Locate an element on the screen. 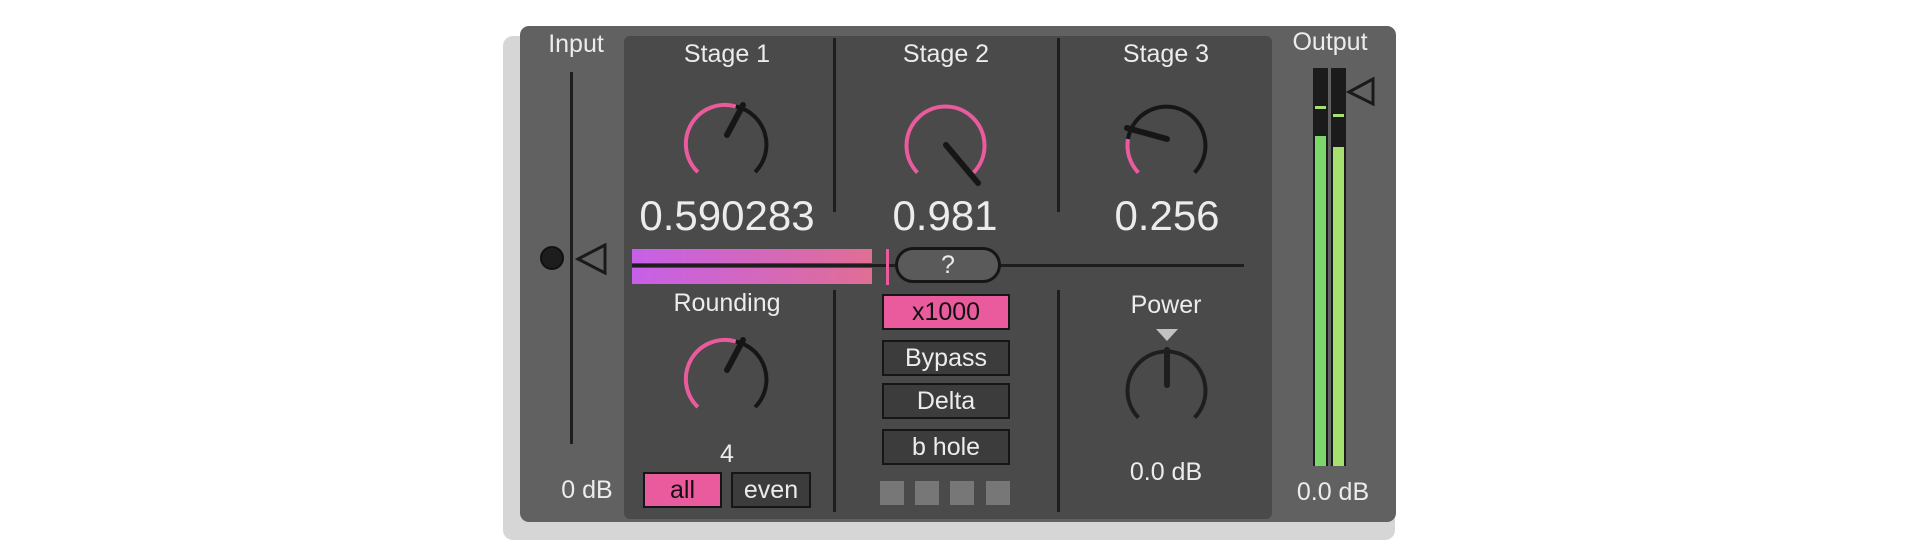 Image resolution: width=1920 pixels, height=551 pixels. bypass-button: Bypass is located at coordinates (946, 358).